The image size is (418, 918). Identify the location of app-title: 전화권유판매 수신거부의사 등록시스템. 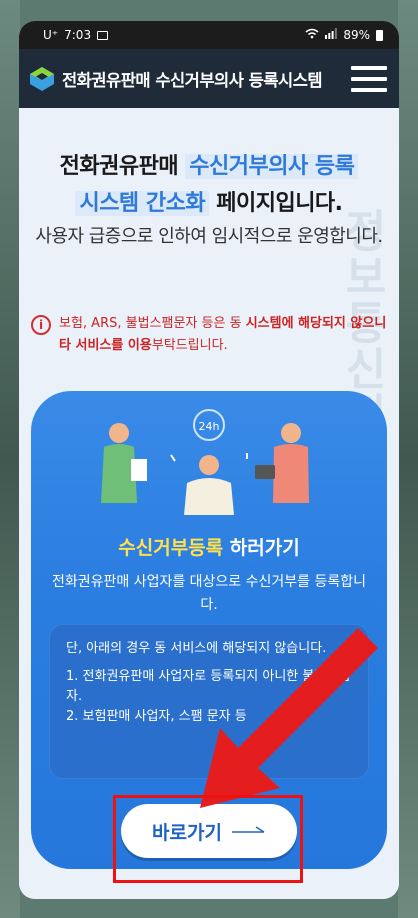
(206, 79).